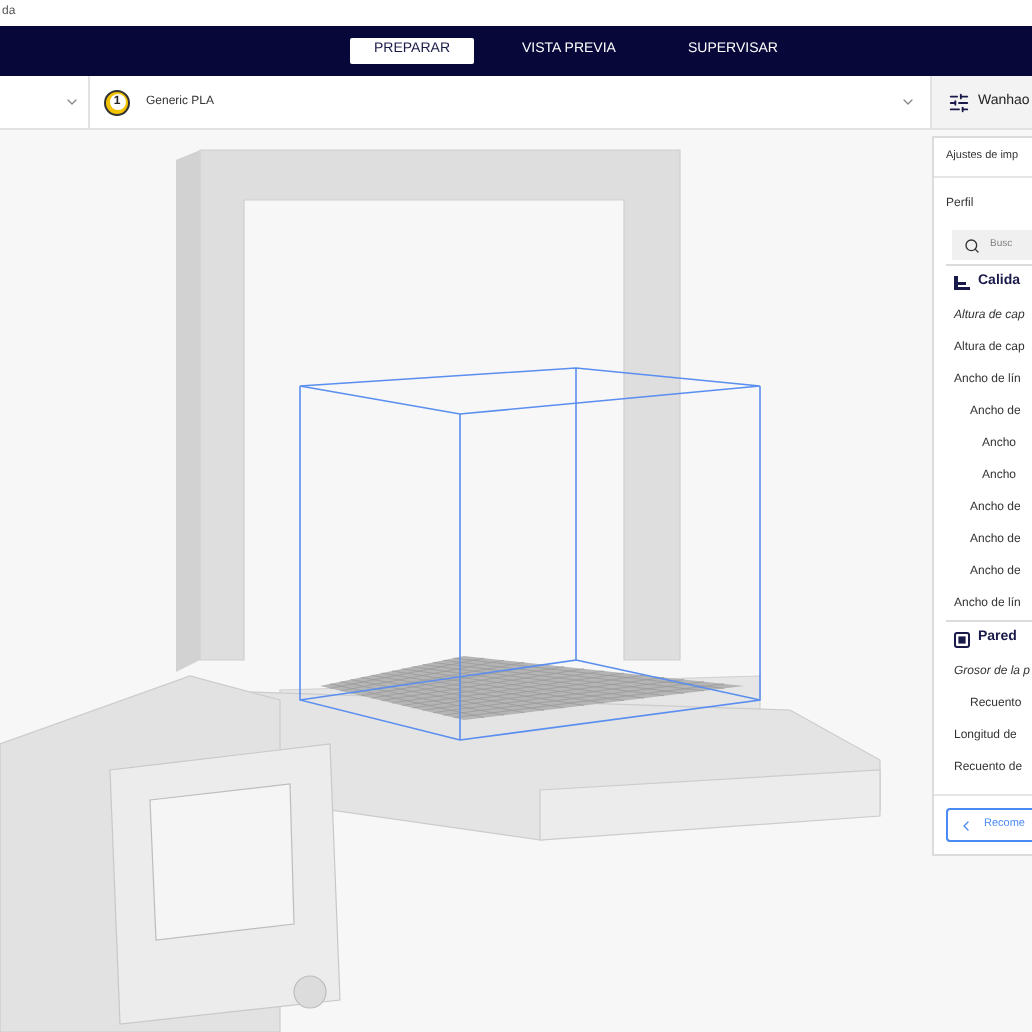  Describe the element at coordinates (972, 245) in the screenshot. I see `search-icon` at that location.